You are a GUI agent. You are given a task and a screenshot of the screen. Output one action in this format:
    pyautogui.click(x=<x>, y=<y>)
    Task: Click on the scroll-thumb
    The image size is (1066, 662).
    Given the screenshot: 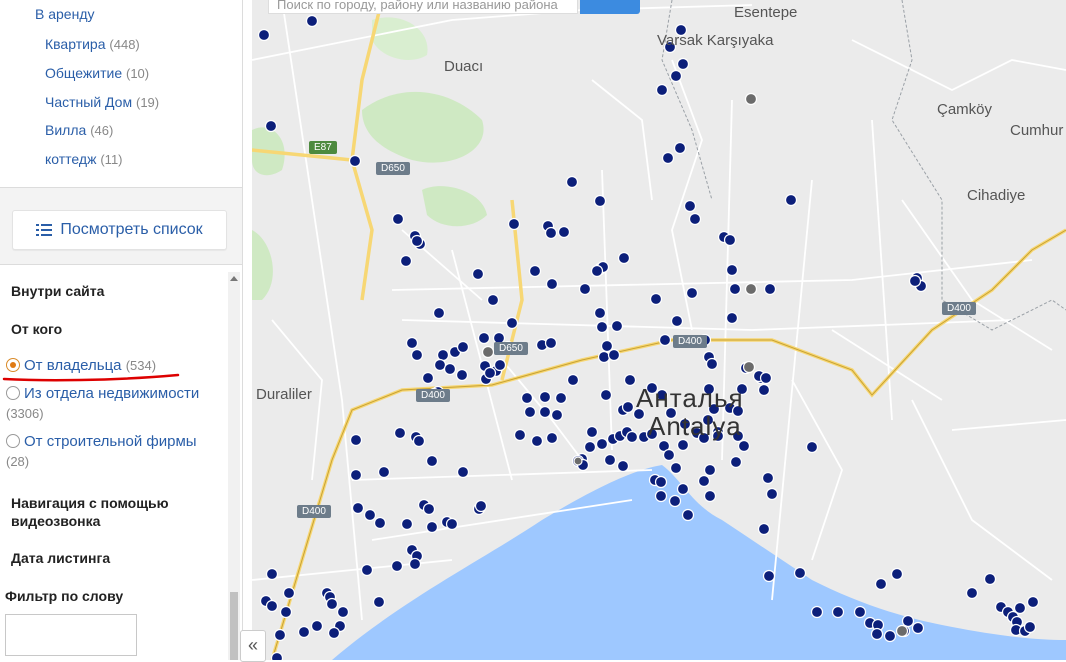 What is the action you would take?
    pyautogui.click(x=234, y=626)
    